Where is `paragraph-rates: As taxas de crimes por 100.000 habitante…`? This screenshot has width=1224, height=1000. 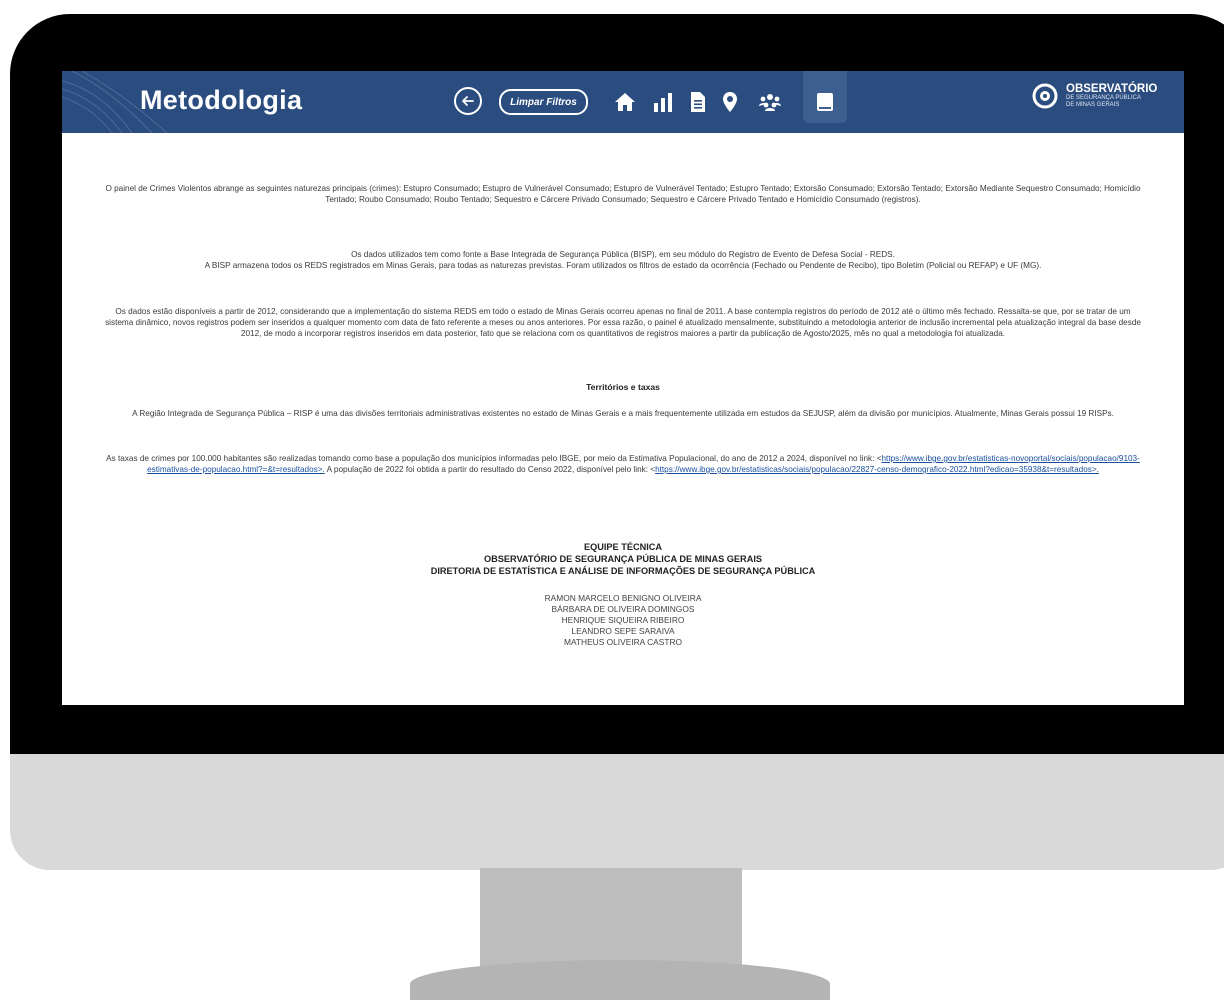
paragraph-rates: As taxas de crimes por 100.000 habitante… is located at coordinates (623, 464).